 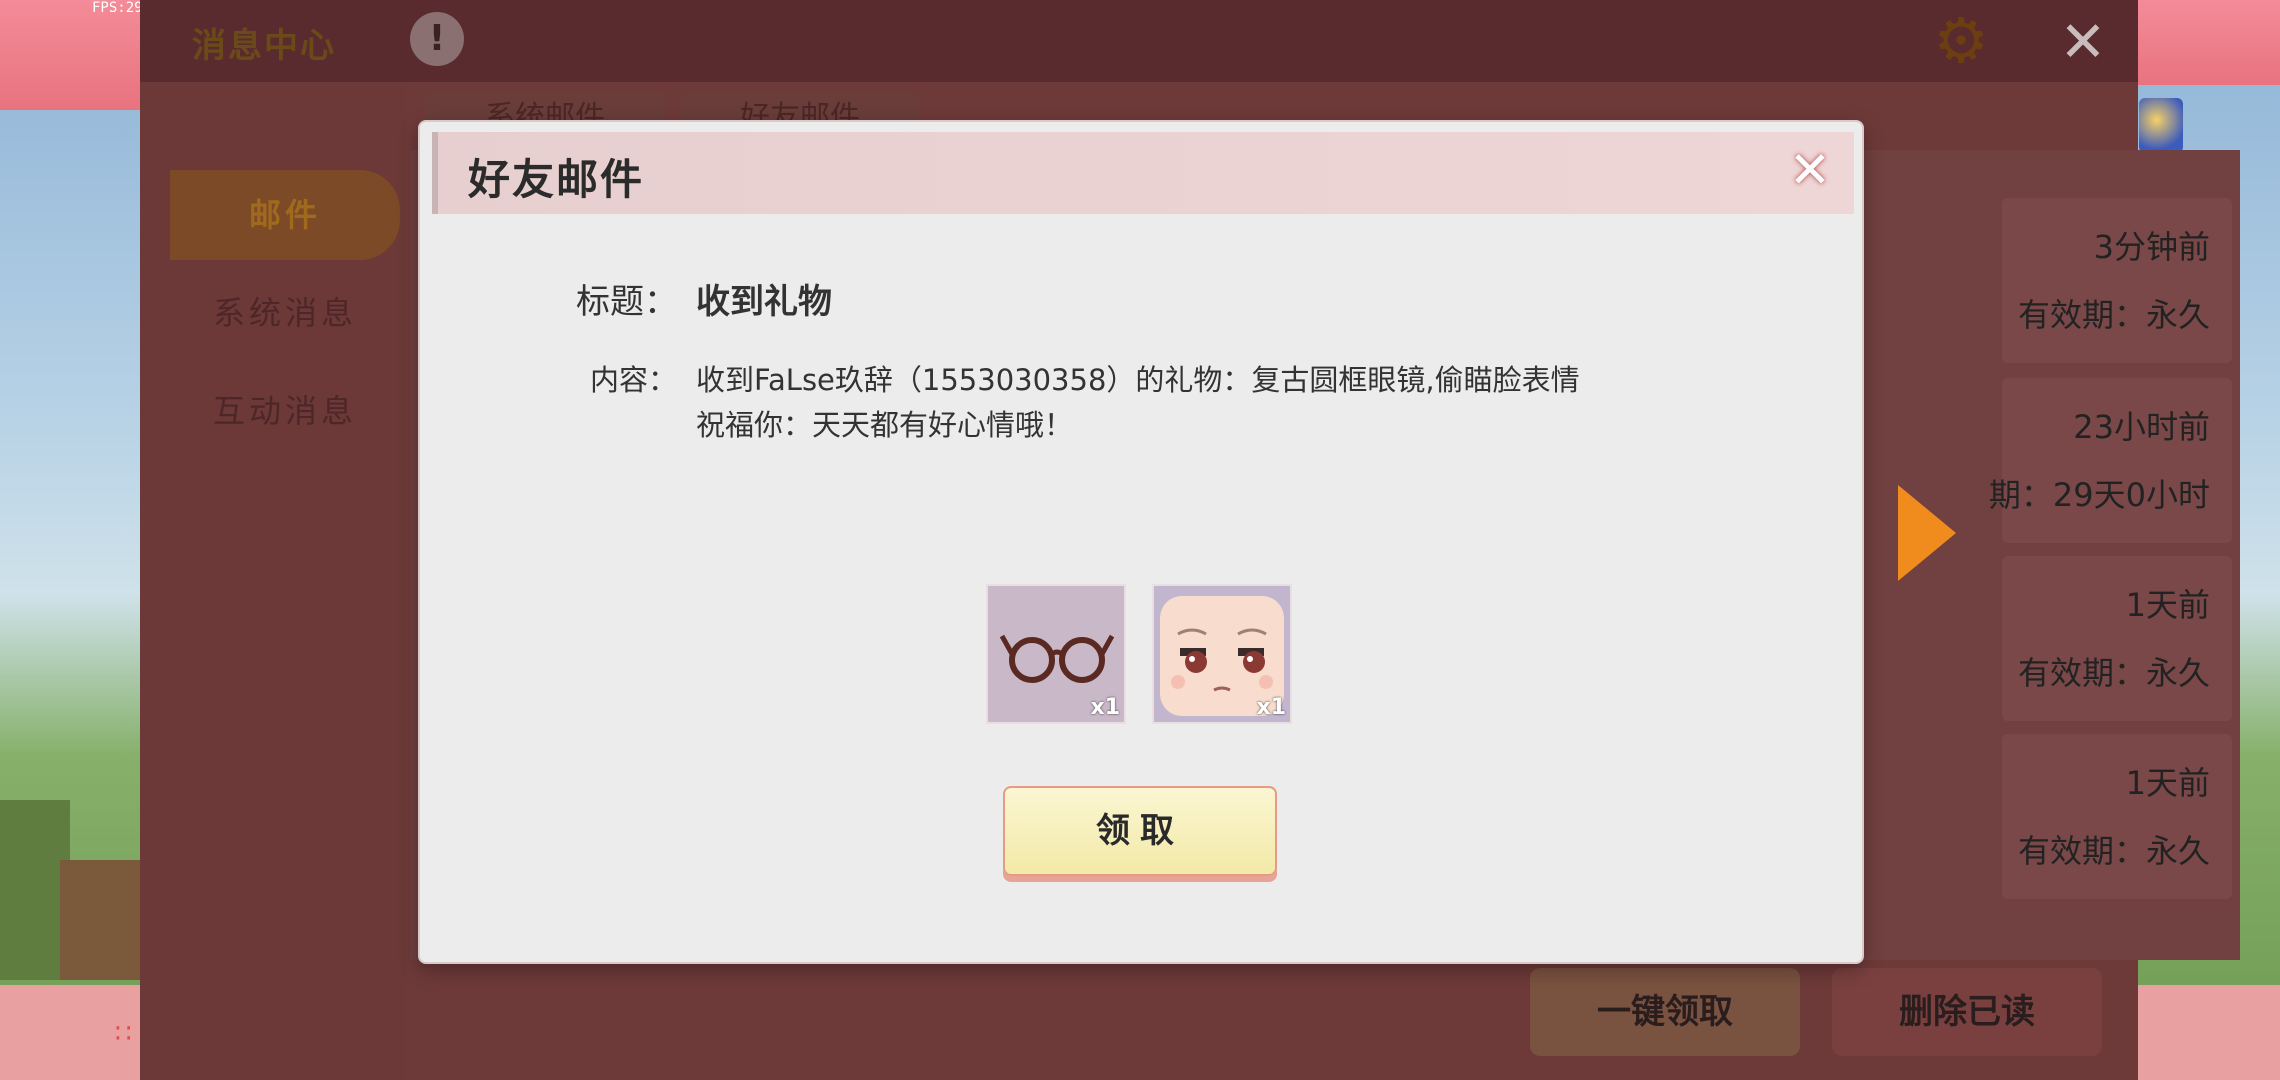 I want to click on claim-button: 领取, so click(x=1140, y=831).